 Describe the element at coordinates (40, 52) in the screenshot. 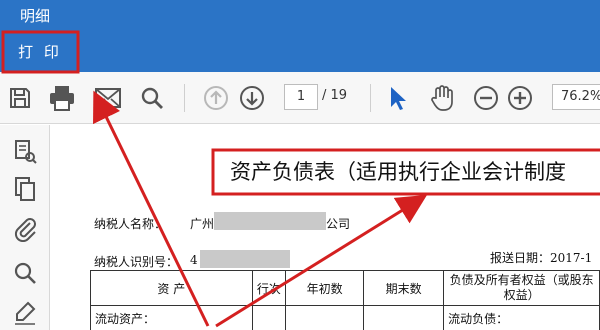

I see `print-menu-highlight` at that location.